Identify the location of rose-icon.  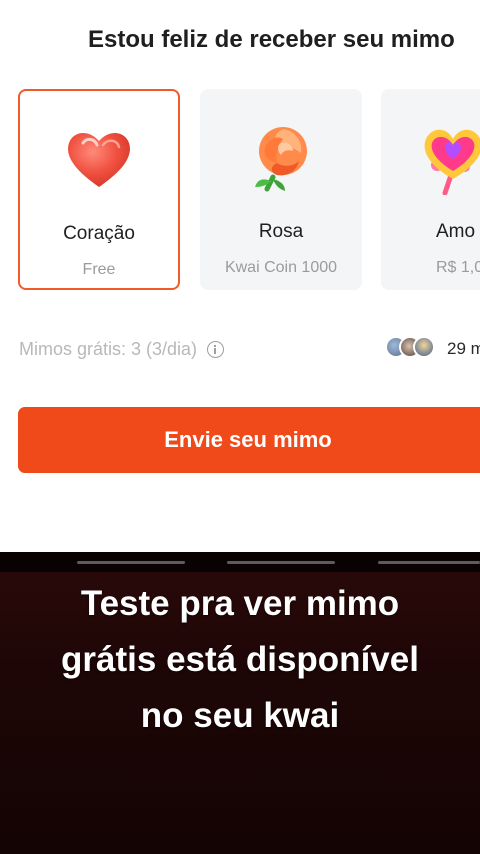
(281, 159).